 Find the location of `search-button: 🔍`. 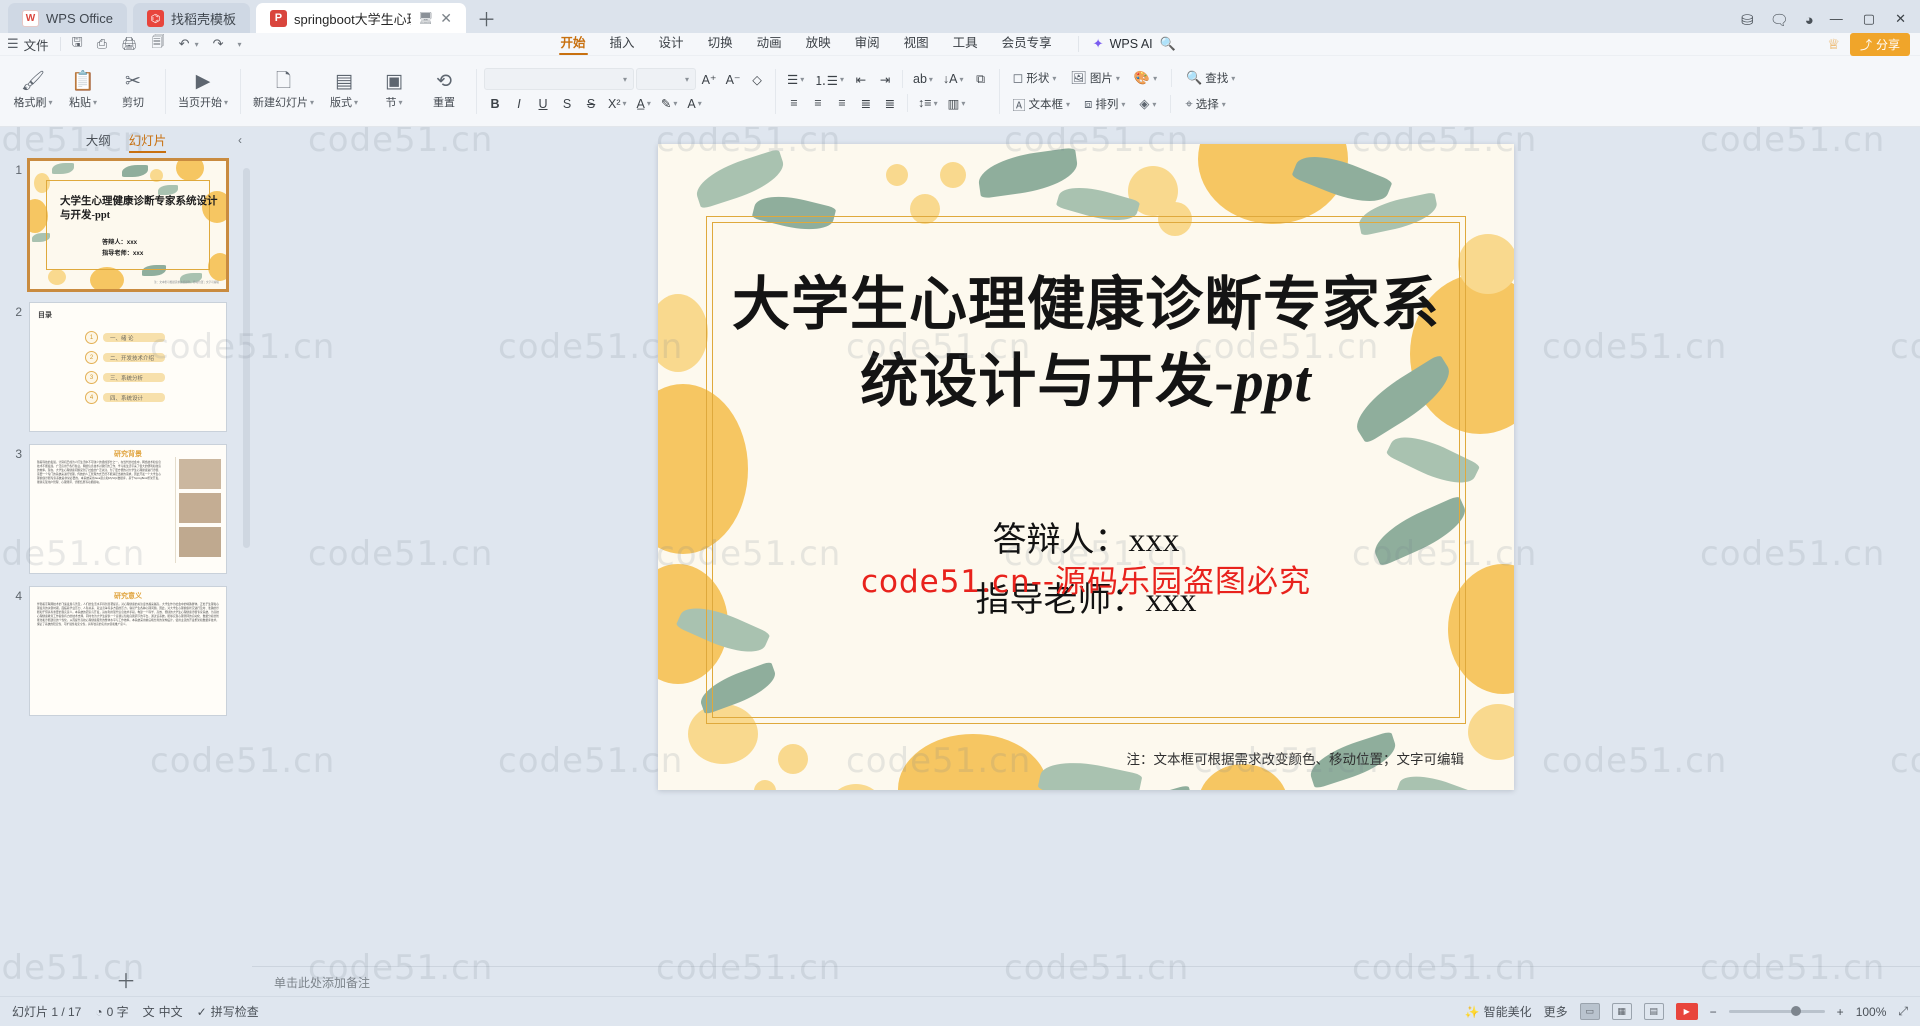

search-button: 🔍 is located at coordinates (1168, 44).